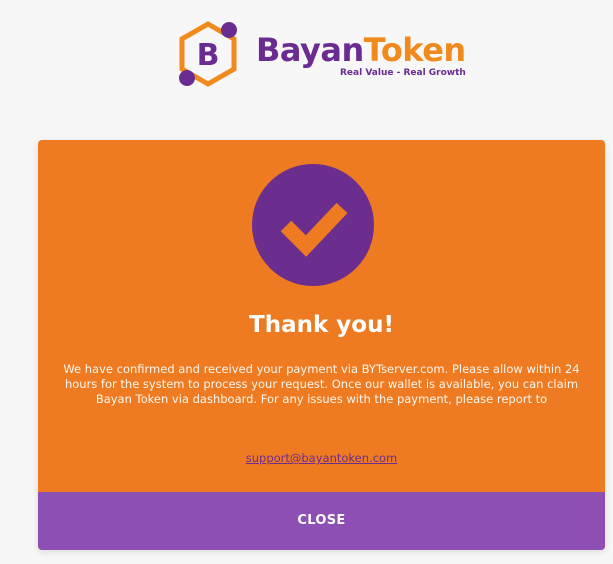  I want to click on close-button: CLOSE, so click(321, 521).